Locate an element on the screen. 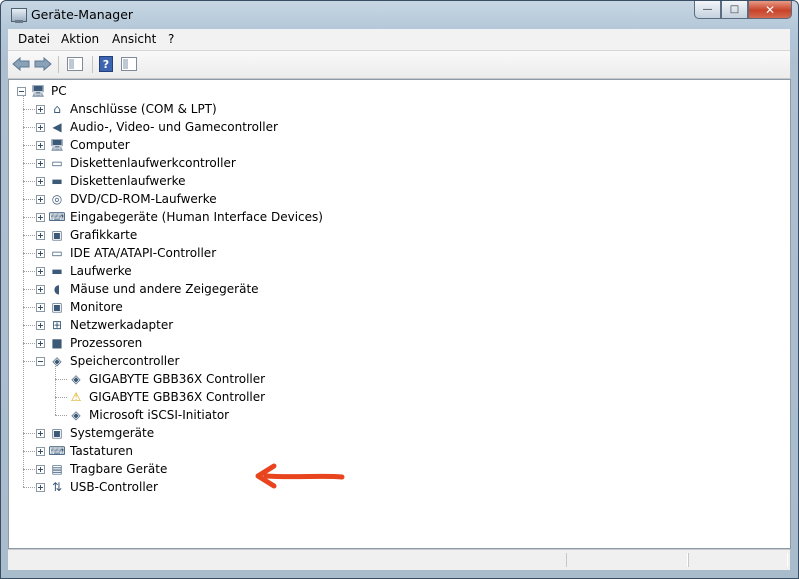  tree-item: ◈ GIGABYTE GBB36X Controller is located at coordinates (166, 379).